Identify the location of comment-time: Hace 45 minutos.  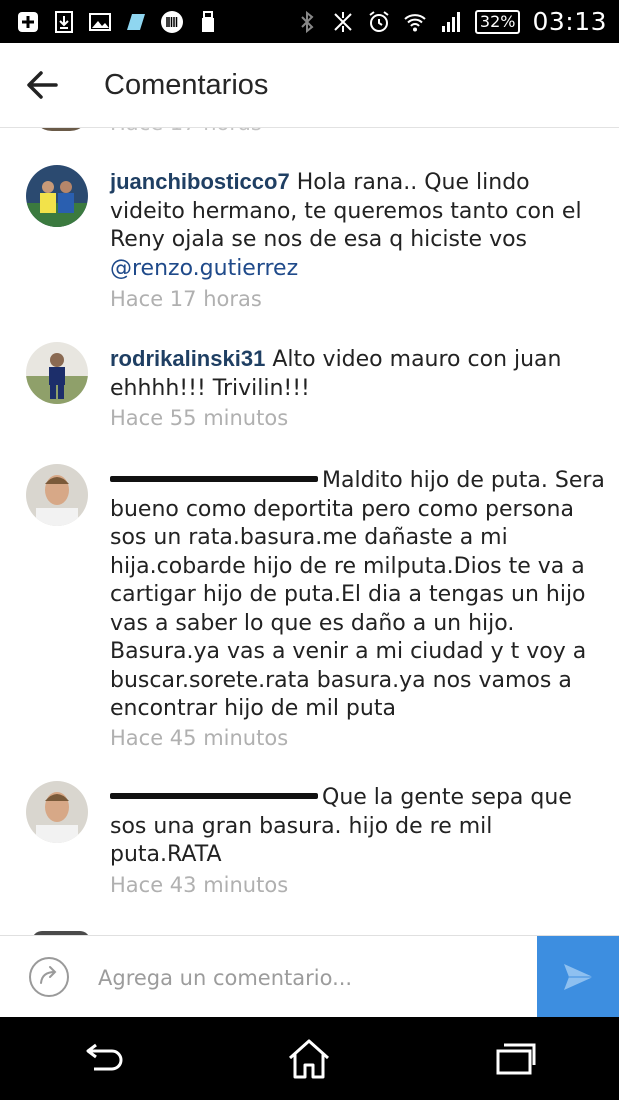
(199, 738).